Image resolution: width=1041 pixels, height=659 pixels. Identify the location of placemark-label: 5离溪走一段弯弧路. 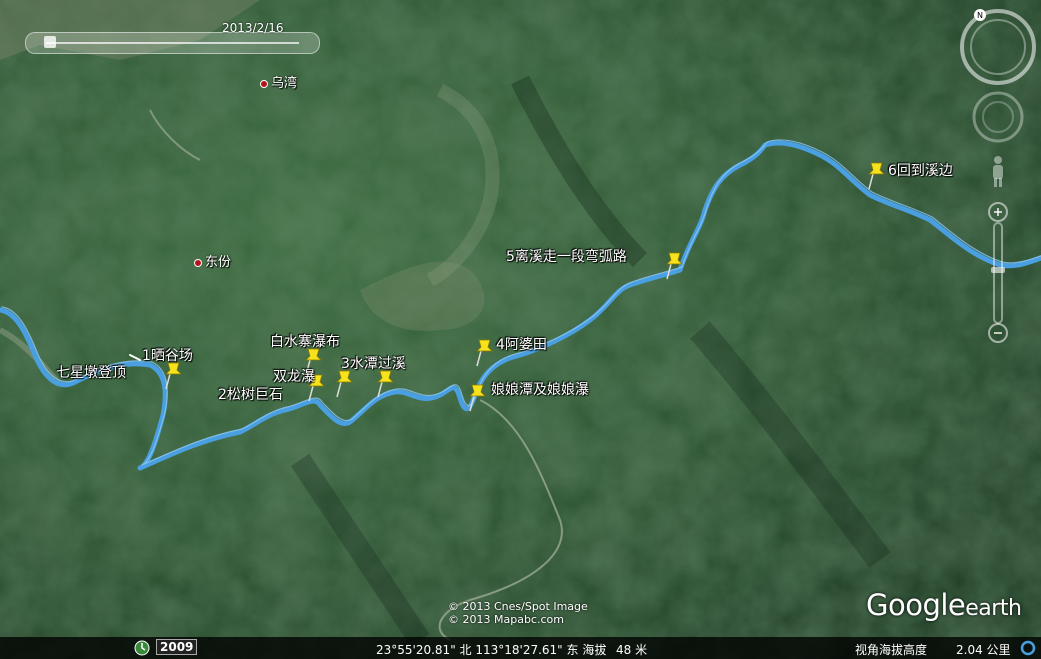
(566, 256).